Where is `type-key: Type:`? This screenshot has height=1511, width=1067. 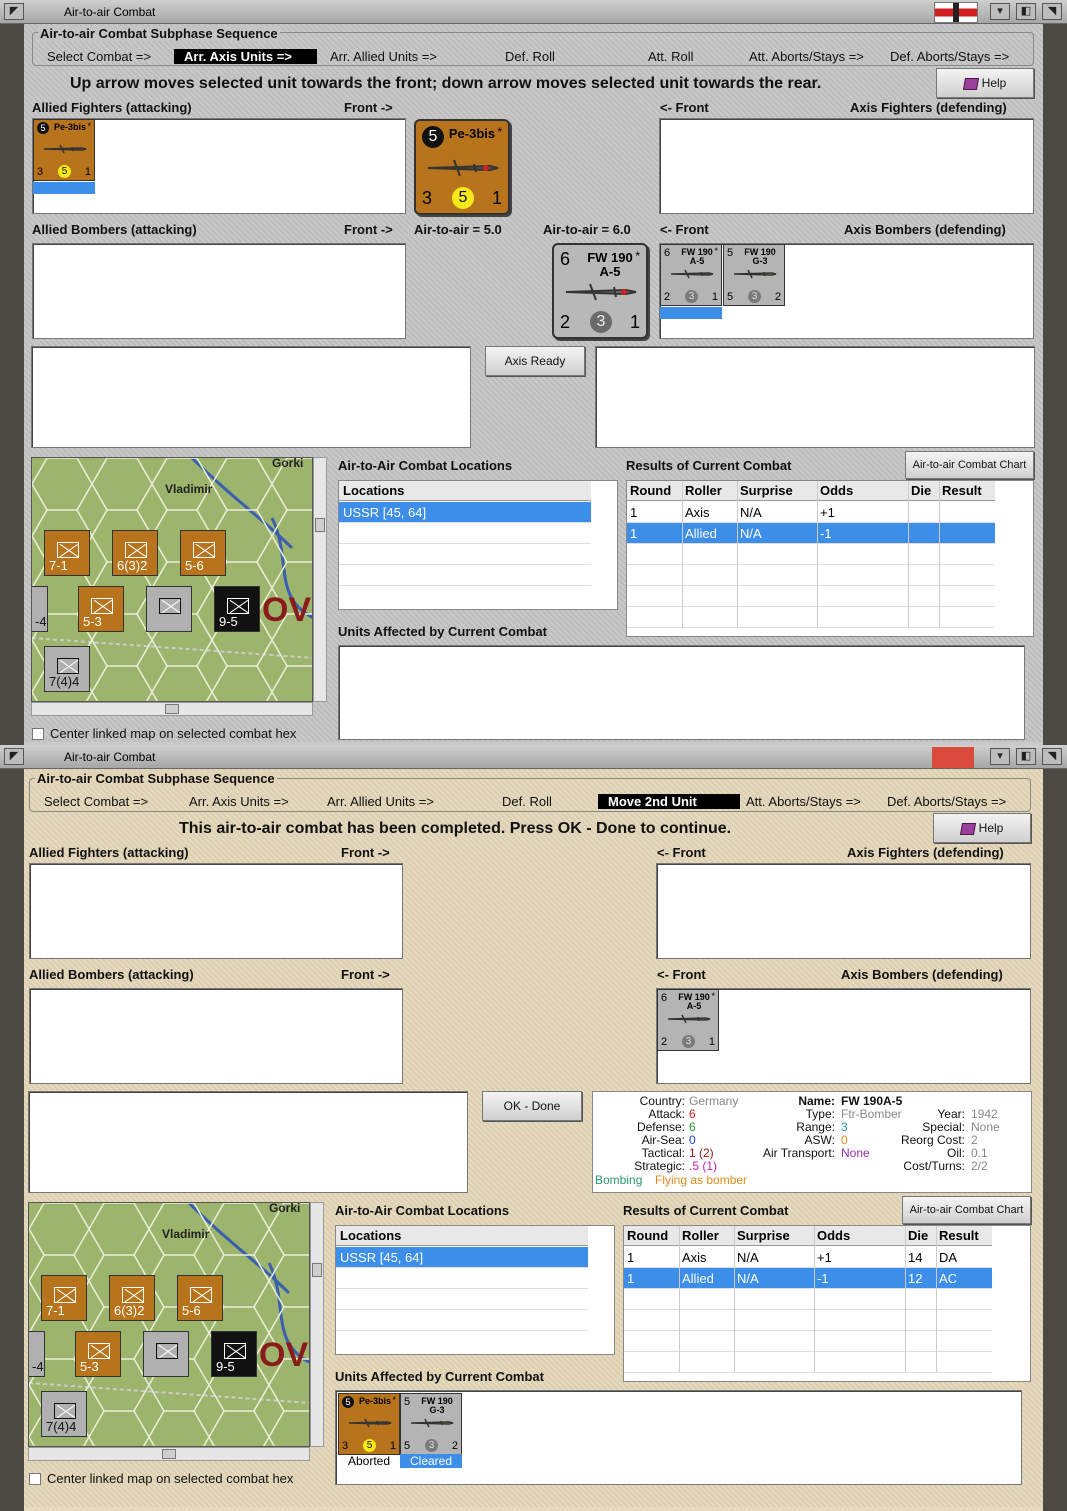 type-key: Type: is located at coordinates (820, 1114).